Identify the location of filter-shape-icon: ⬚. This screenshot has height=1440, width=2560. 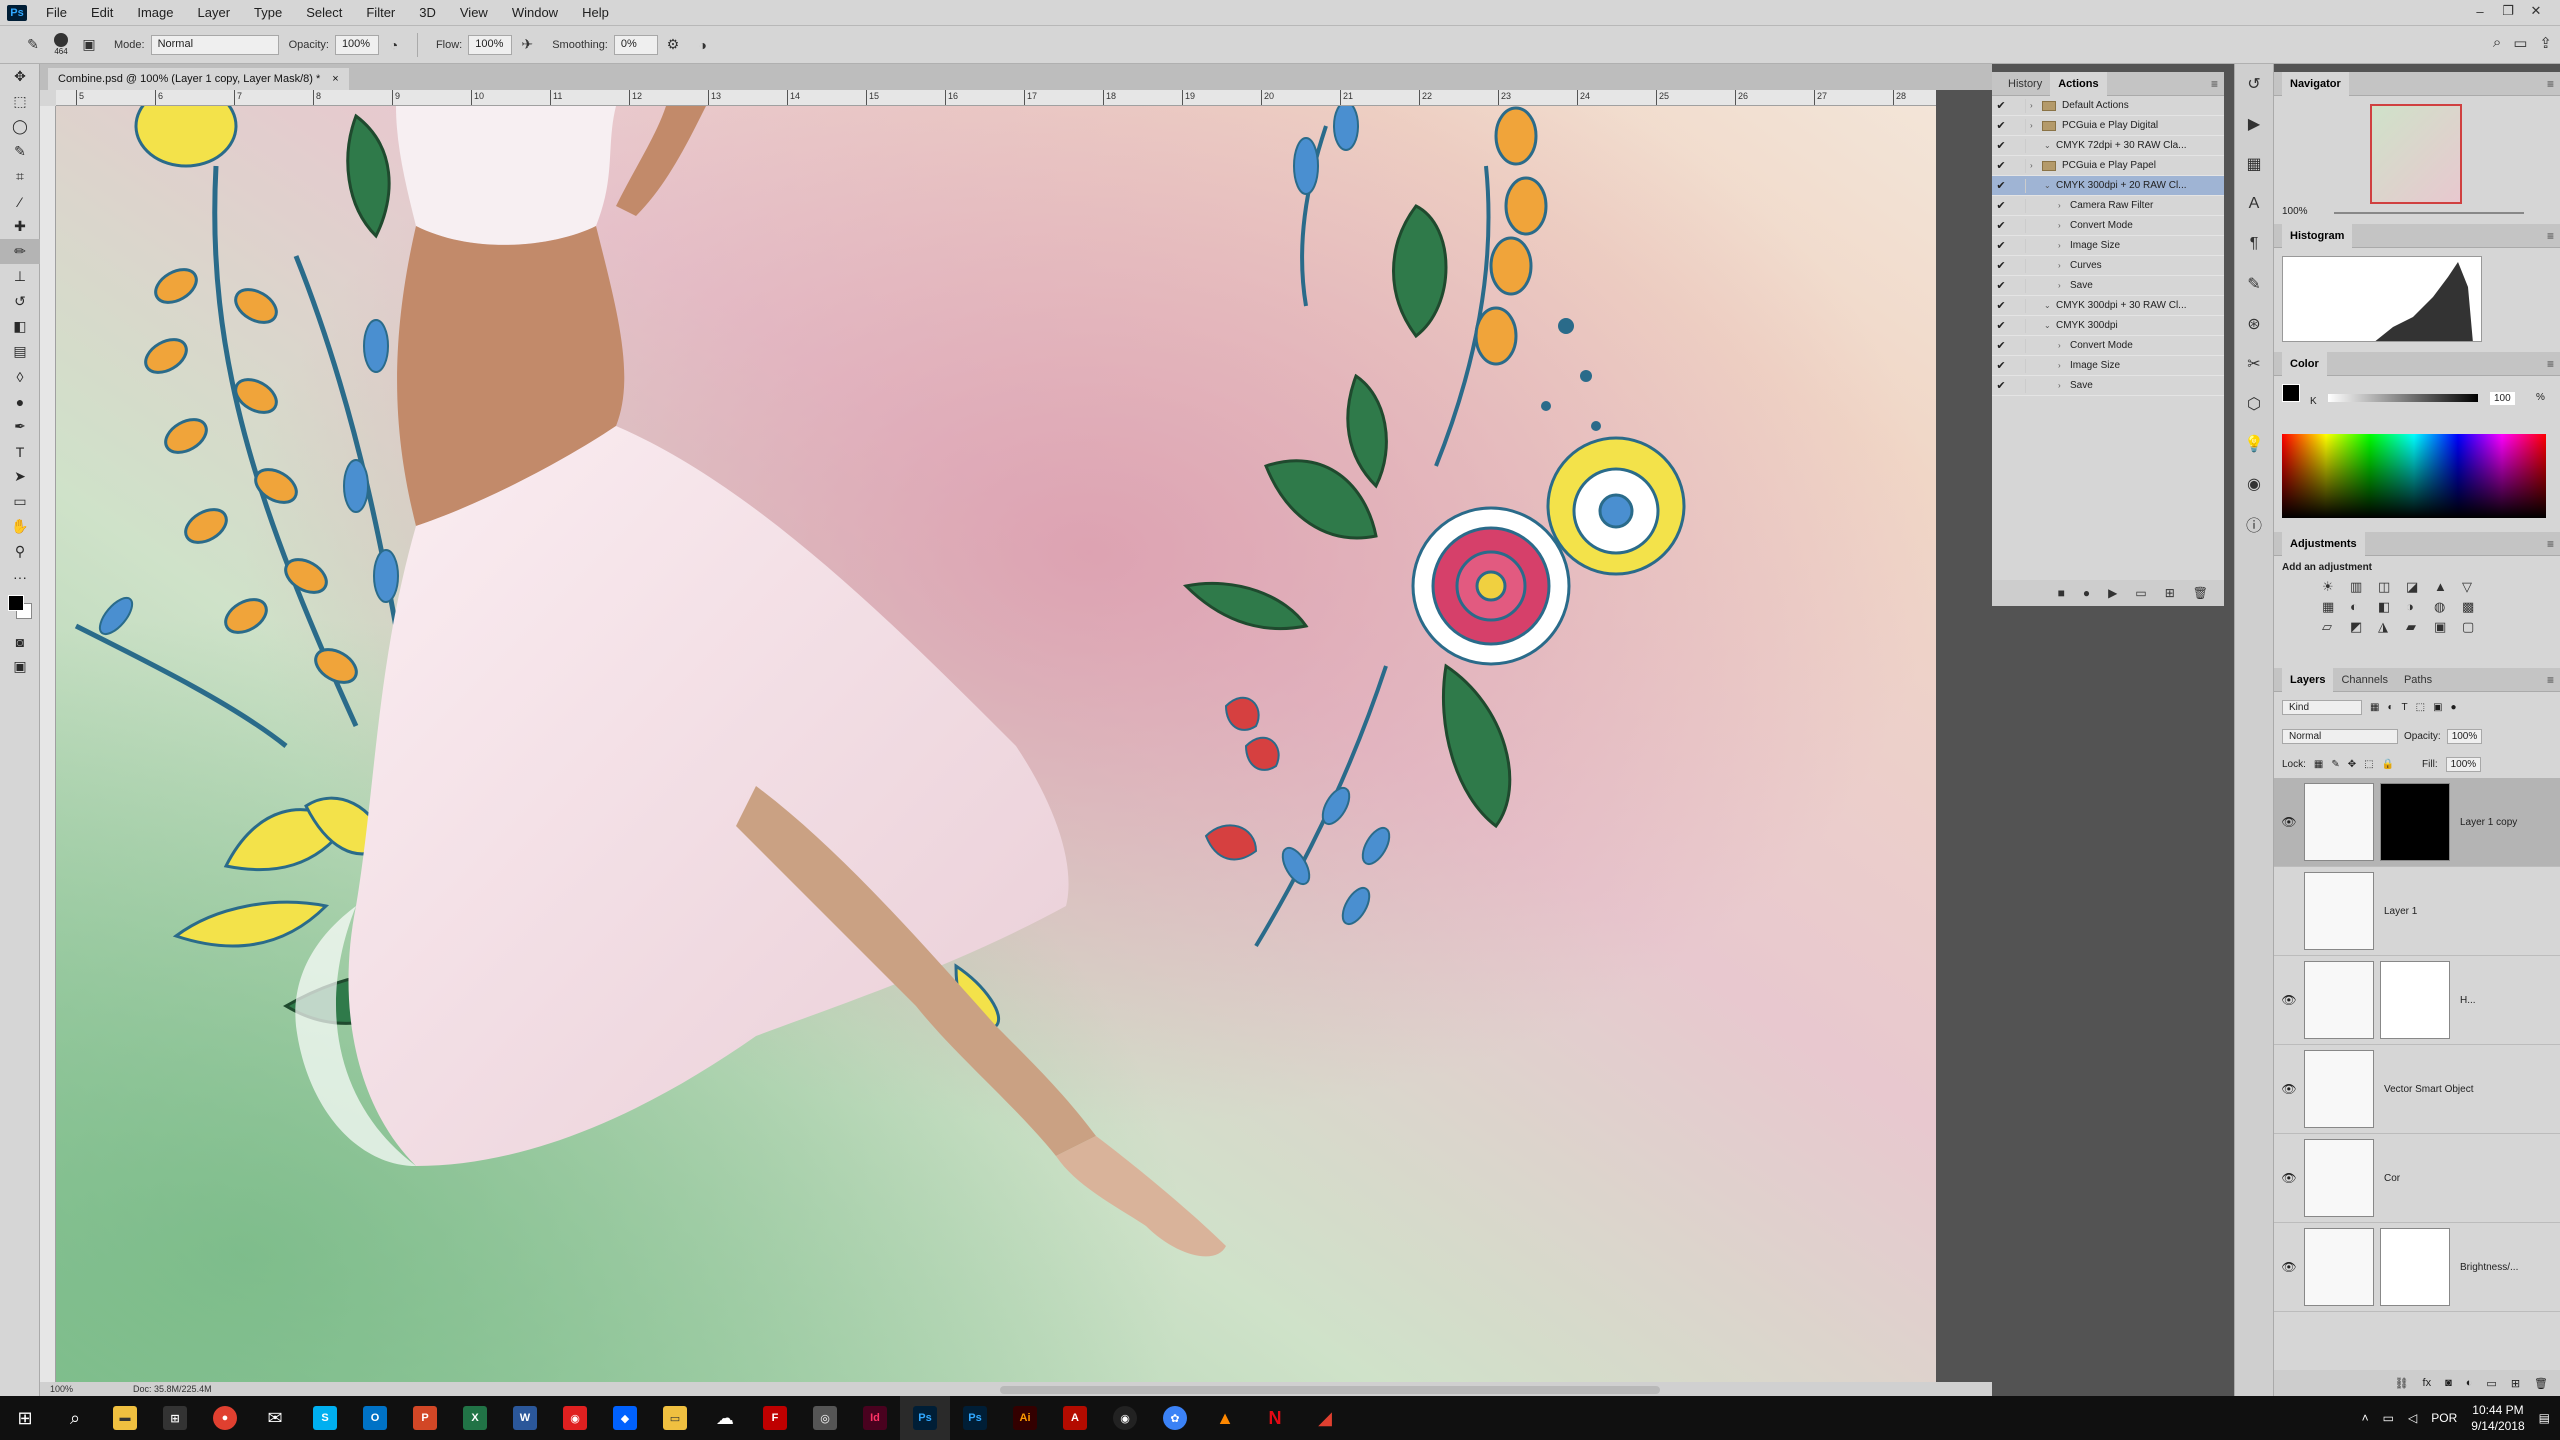
(2420, 707).